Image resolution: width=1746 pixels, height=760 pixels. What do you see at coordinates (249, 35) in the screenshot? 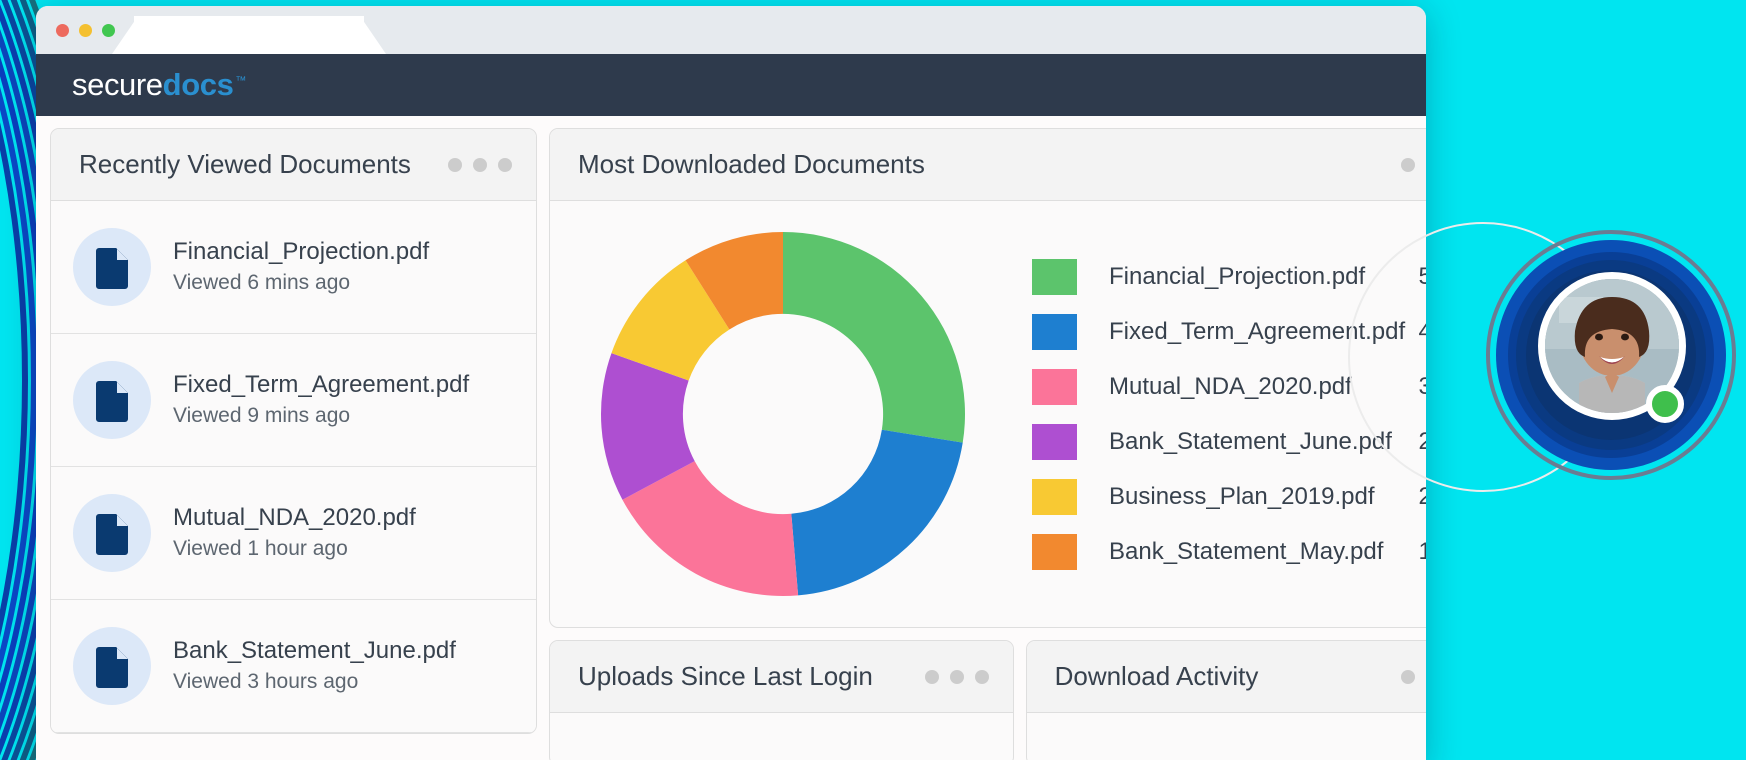
I see `browser-tab` at bounding box center [249, 35].